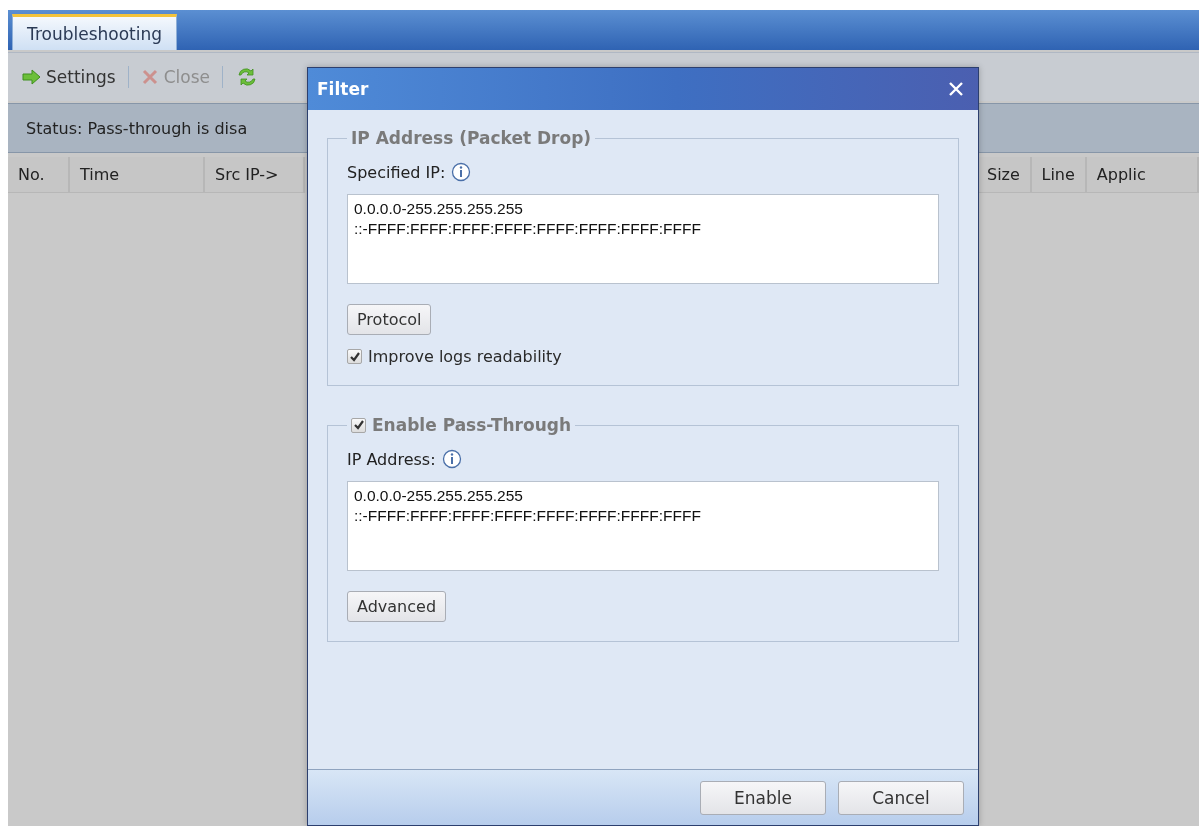 The image size is (1199, 826). What do you see at coordinates (137, 128) in the screenshot?
I see `status-text: Status: Pass-through is disa` at bounding box center [137, 128].